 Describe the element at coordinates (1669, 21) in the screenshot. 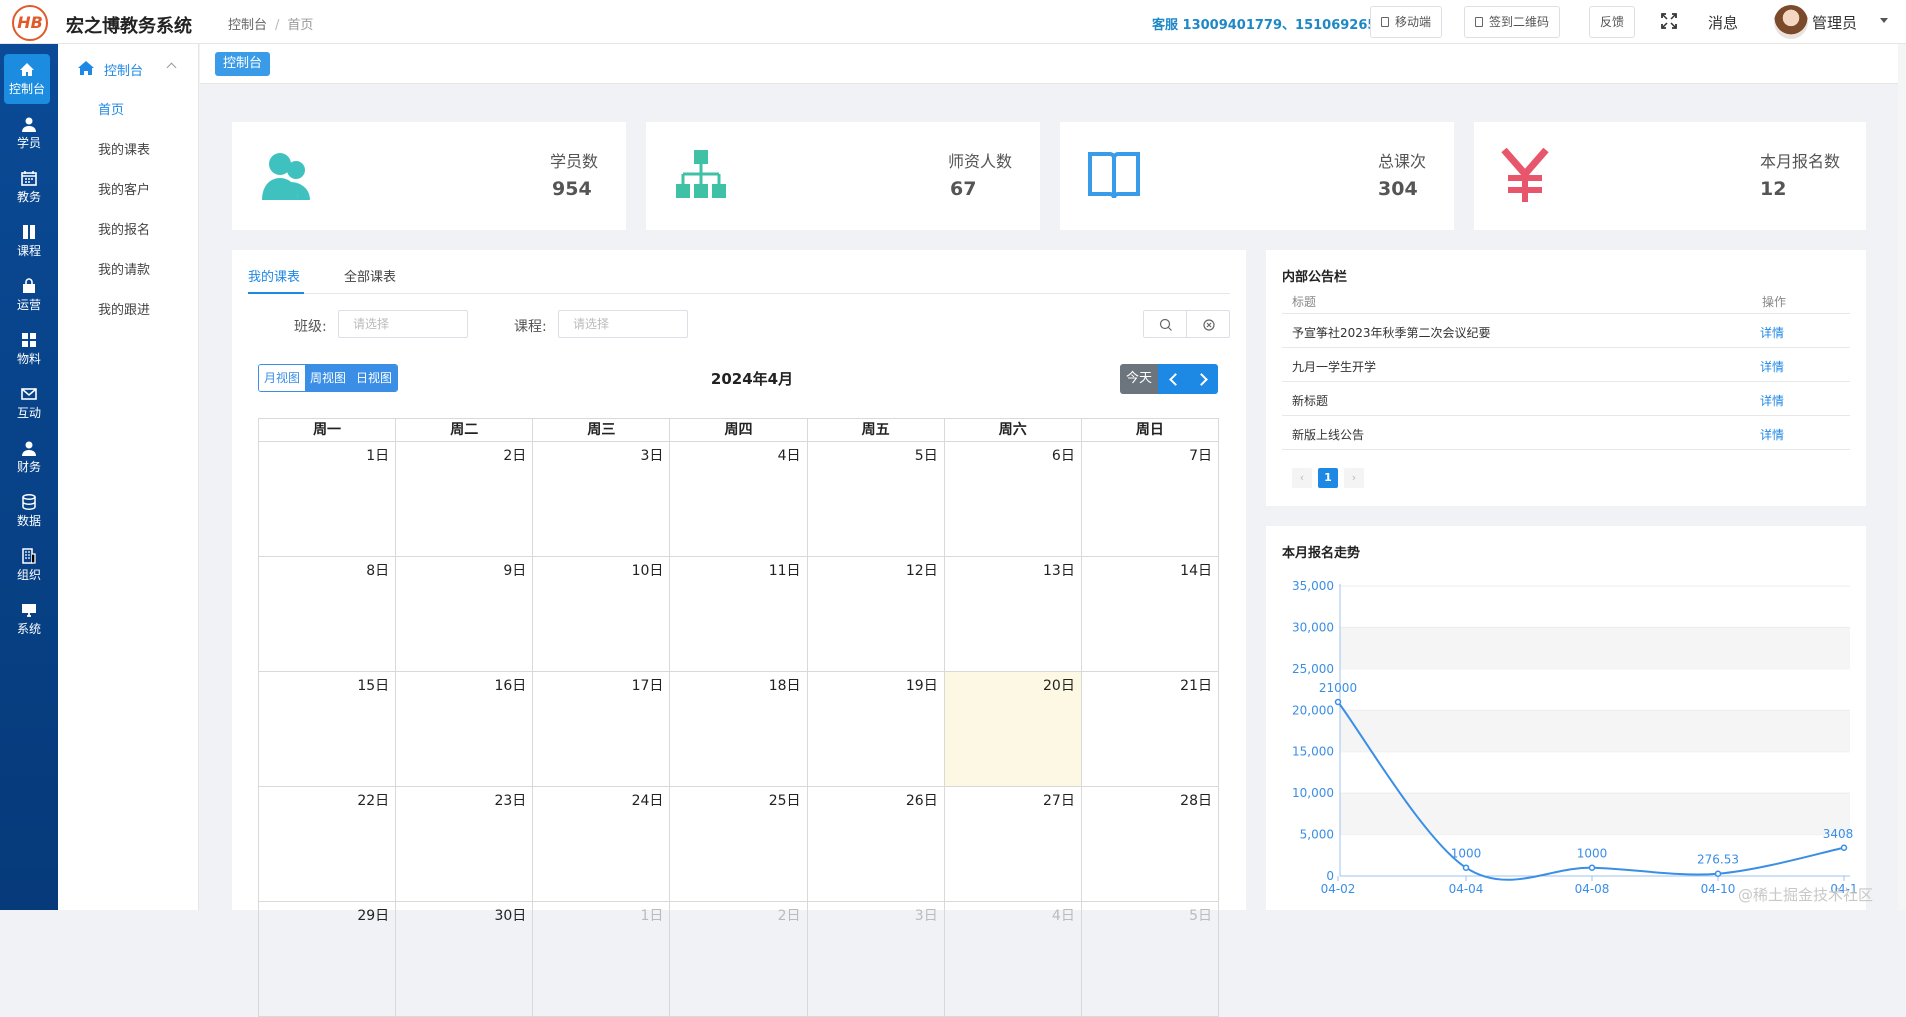

I see `fullscreen-icon` at that location.